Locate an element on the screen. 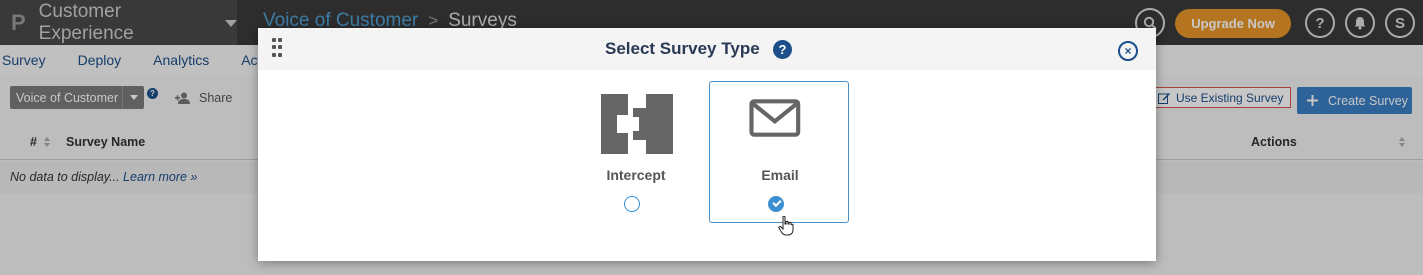 The width and height of the screenshot is (1423, 275). help-icon: ? is located at coordinates (782, 49).